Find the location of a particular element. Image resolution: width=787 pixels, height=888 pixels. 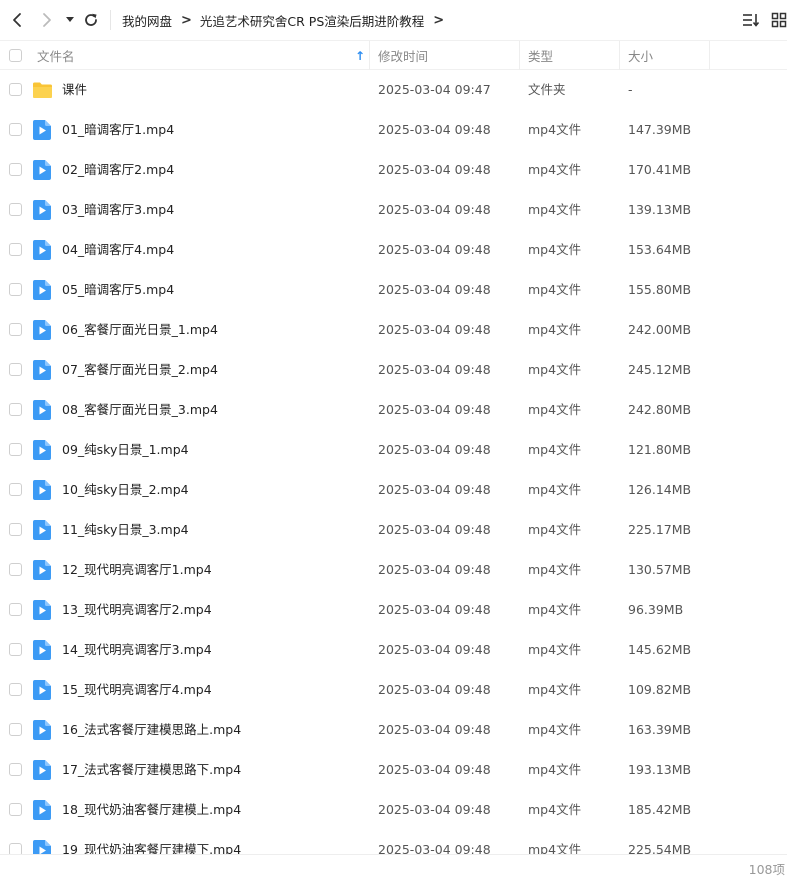

refresh-button is located at coordinates (91, 20).